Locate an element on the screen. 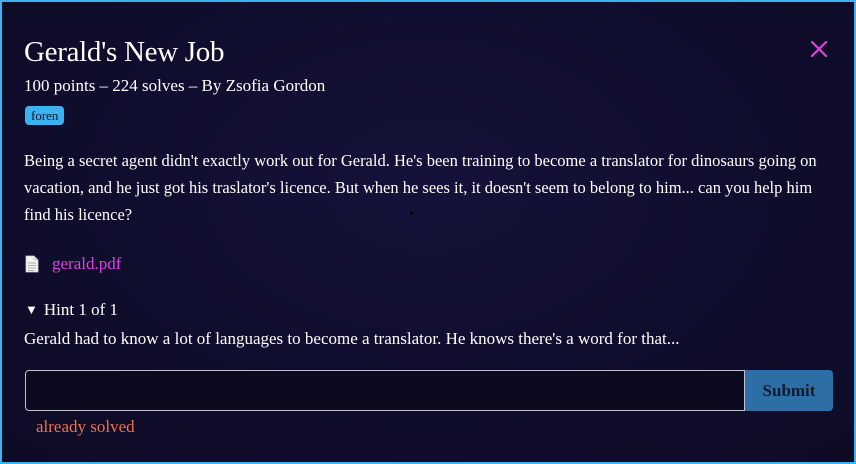 This screenshot has height=464, width=856. solve-status: already solved is located at coordinates (85, 426).